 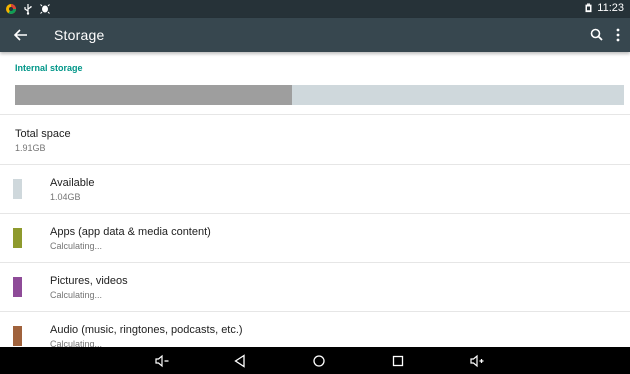 I want to click on list-item-available: Available 1.04GB, so click(x=315, y=189).